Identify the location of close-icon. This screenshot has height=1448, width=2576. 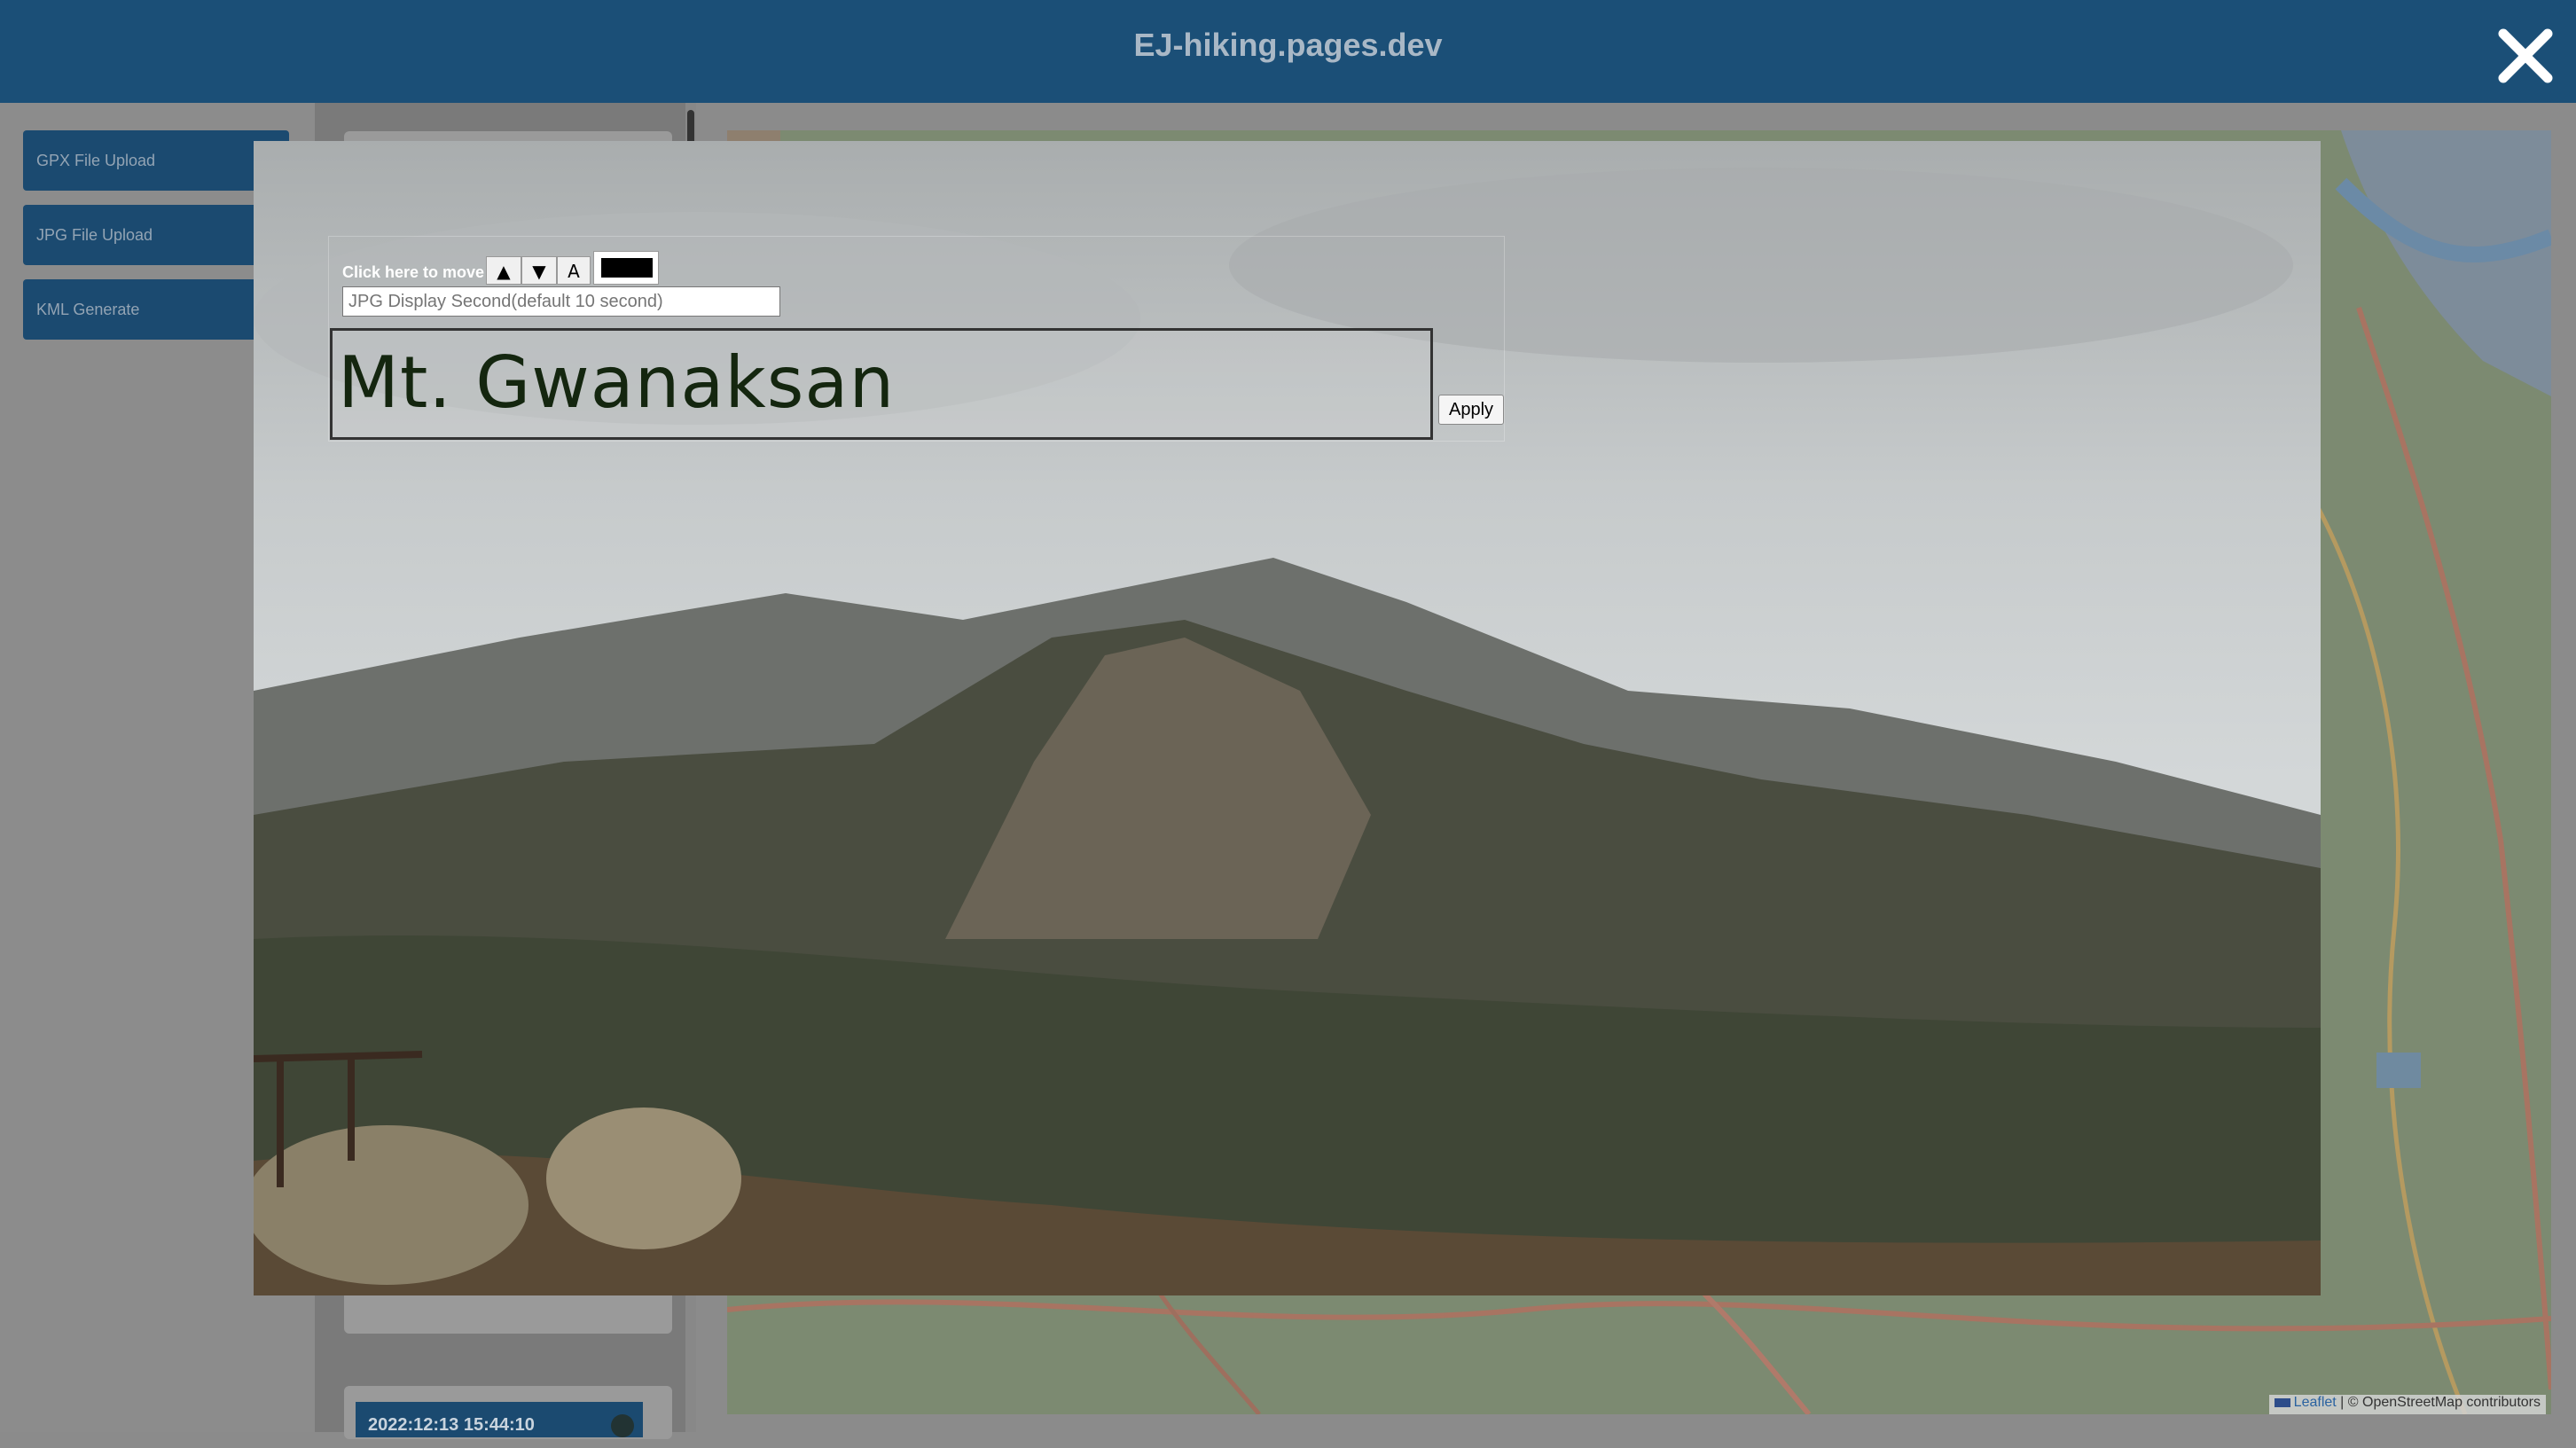
(2525, 56).